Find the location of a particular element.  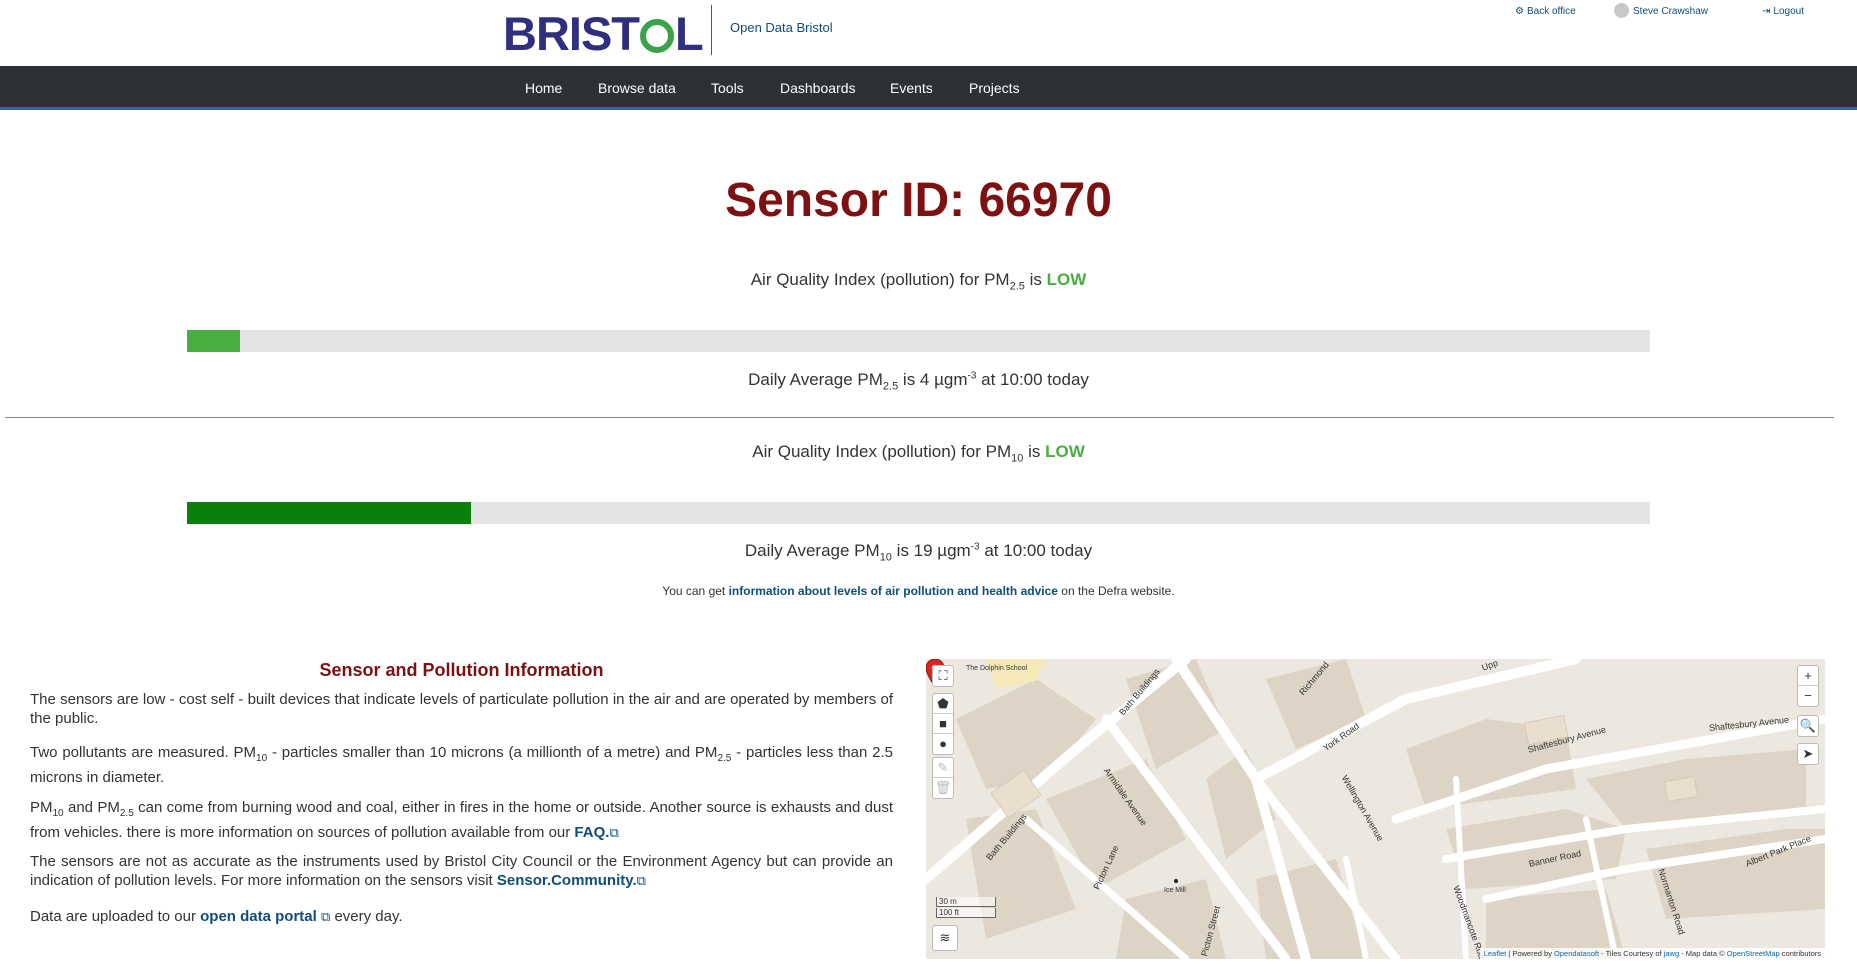

leaflet-link: Leaflet is located at coordinates (1495, 953).